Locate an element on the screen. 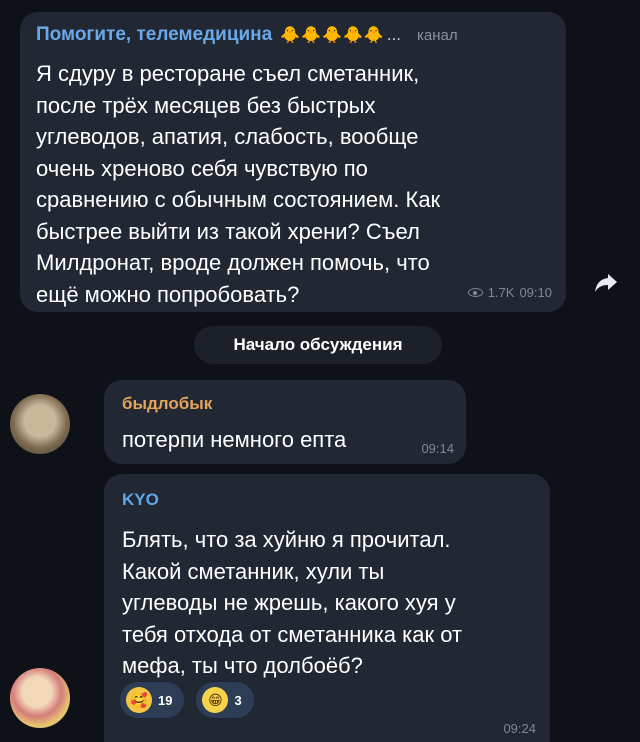 The height and width of the screenshot is (742, 640). channel-label: канал is located at coordinates (437, 35).